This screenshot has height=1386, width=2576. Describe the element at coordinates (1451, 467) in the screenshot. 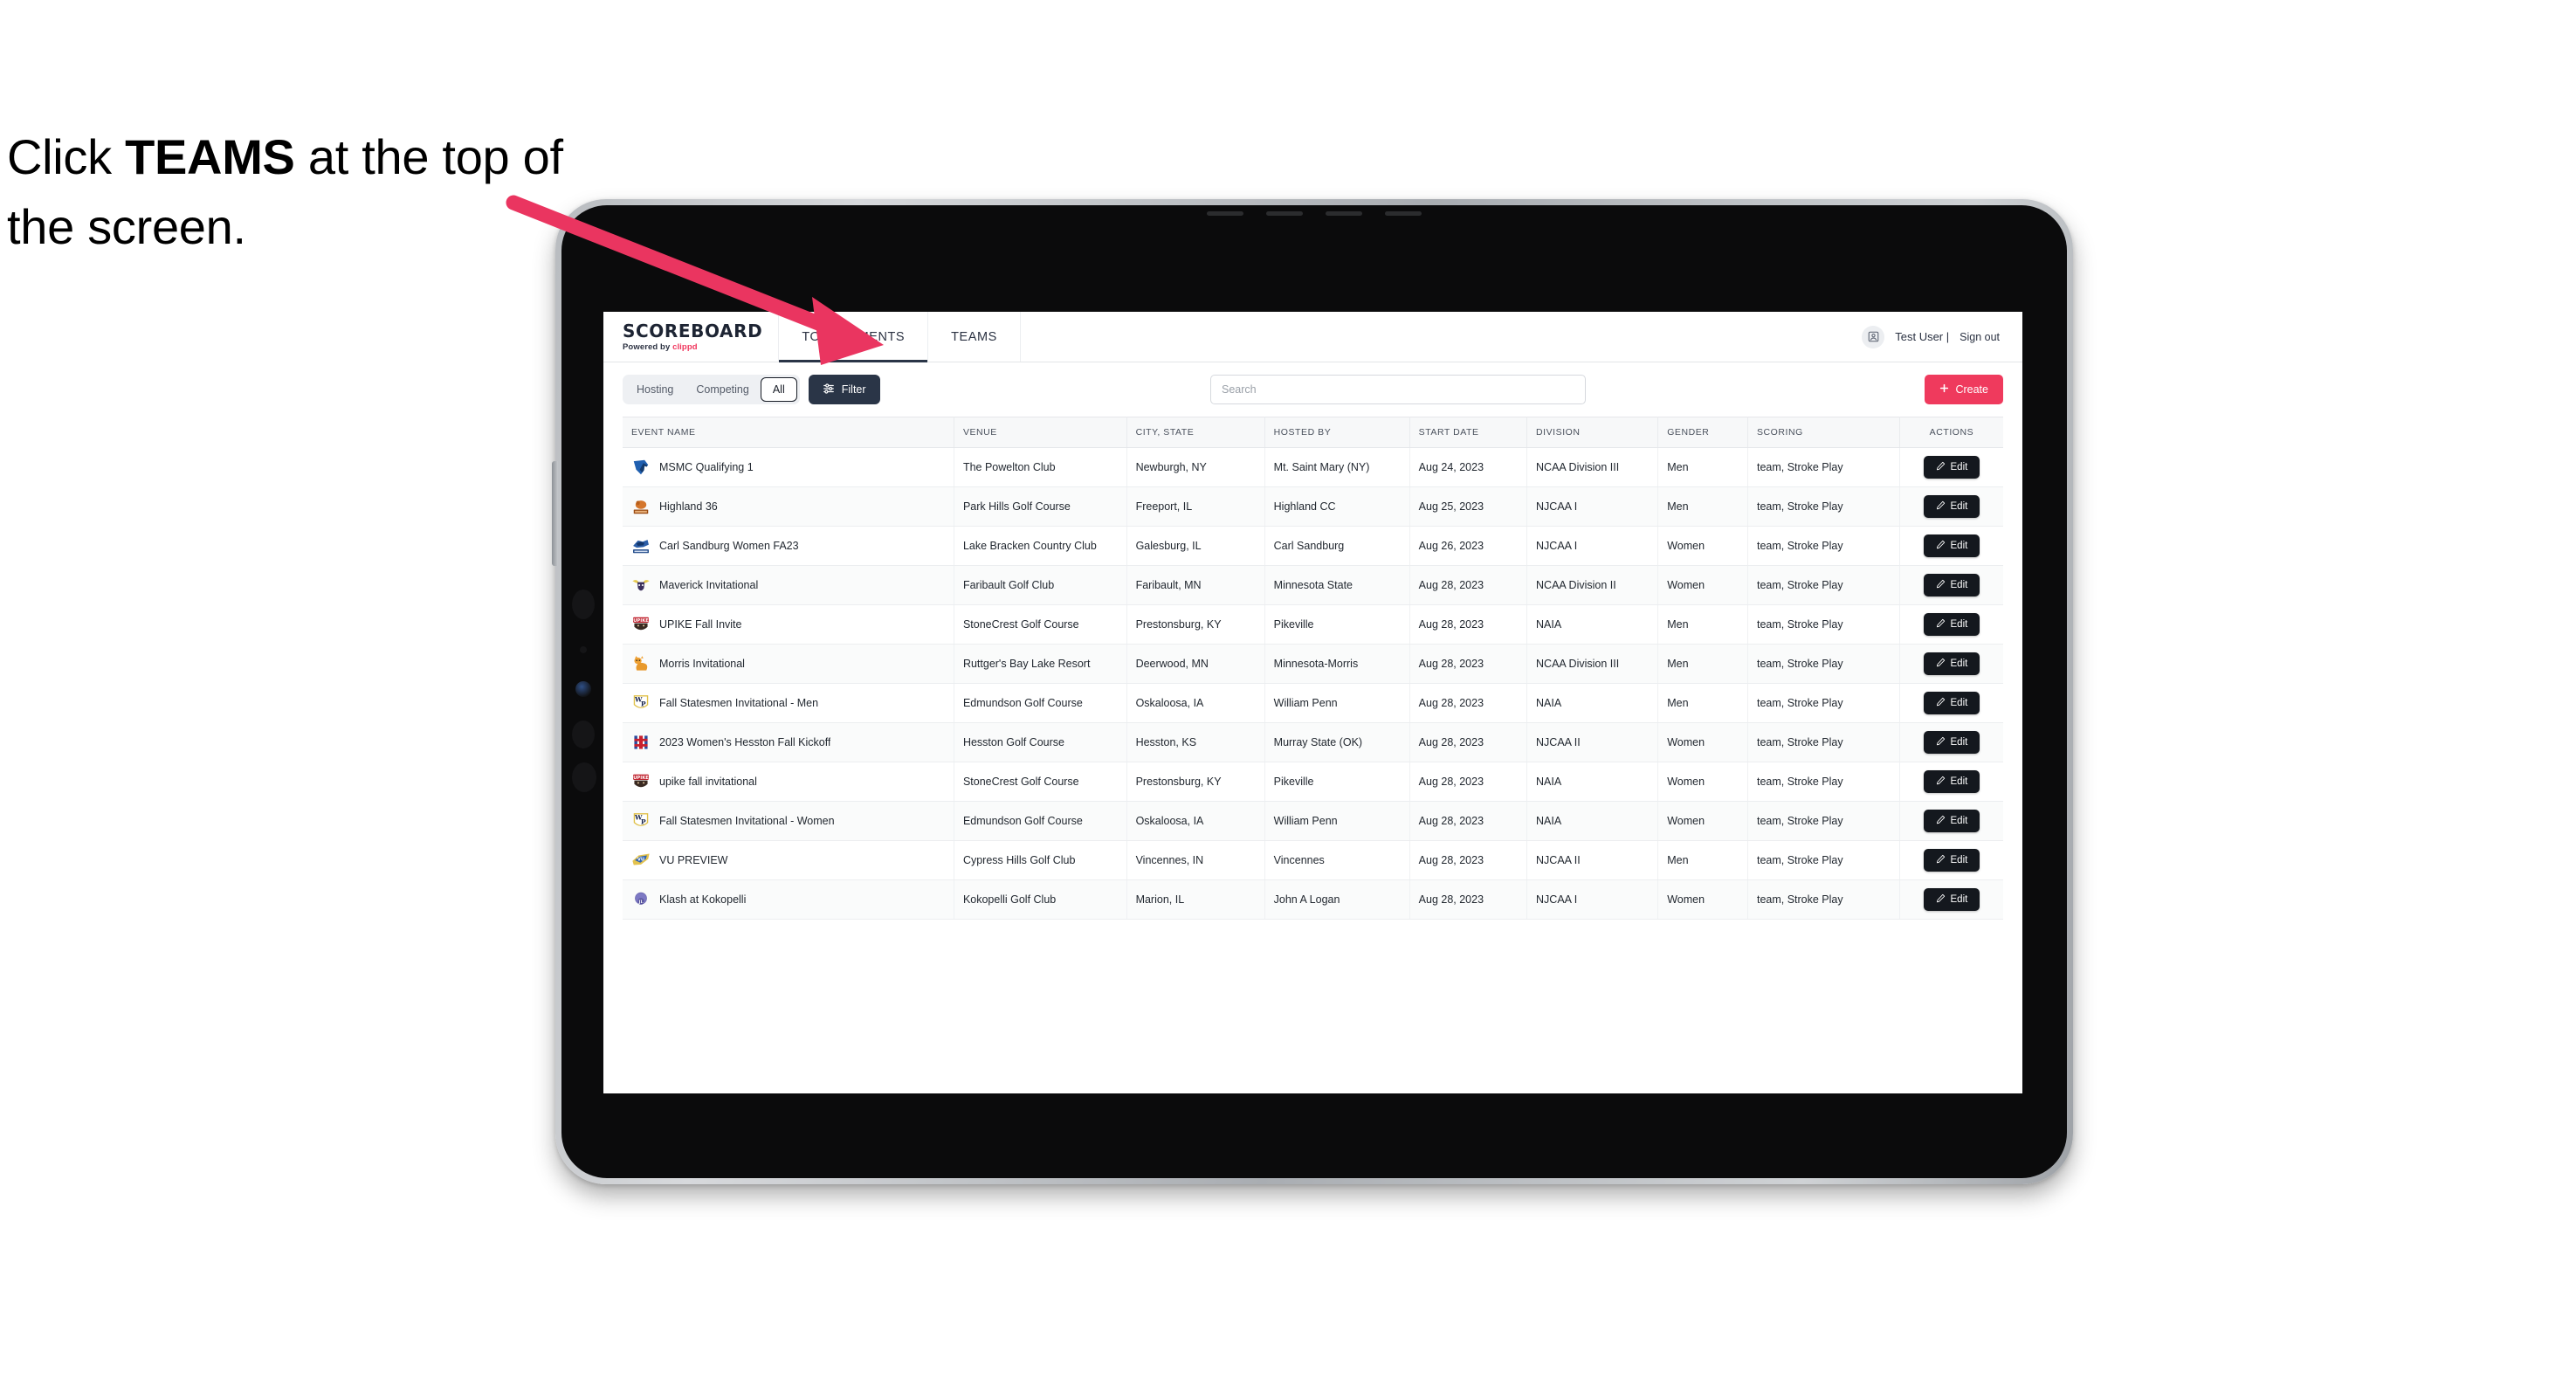

I see `start-date-label: Aug 24, 2023` at that location.